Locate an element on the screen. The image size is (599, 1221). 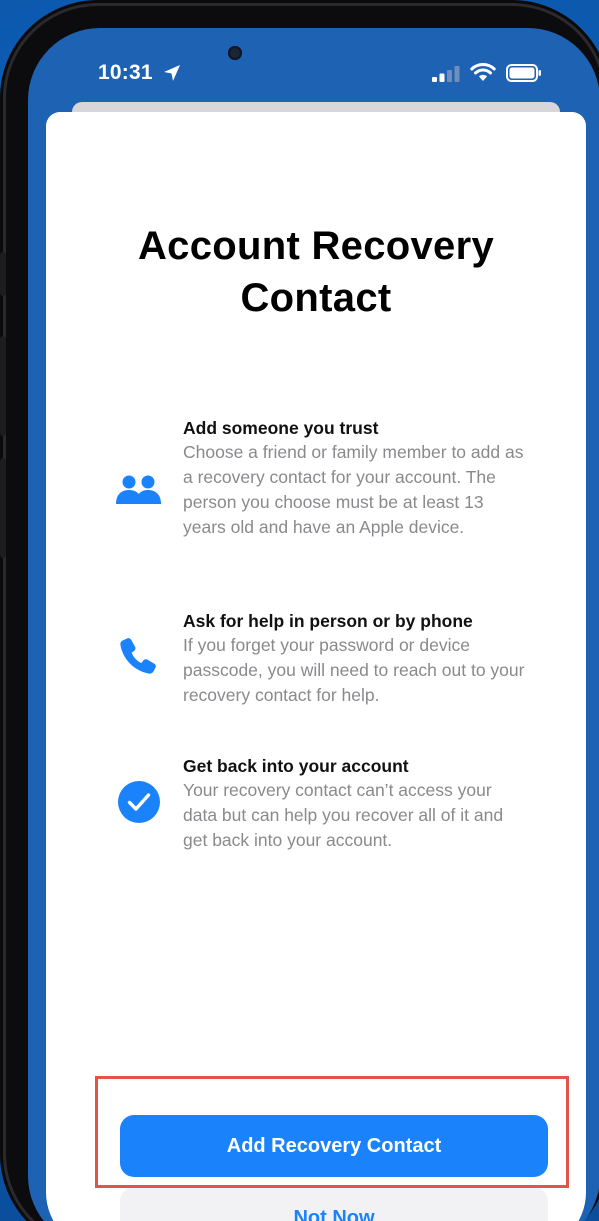
volume-down-button is located at coordinates (3, 508).